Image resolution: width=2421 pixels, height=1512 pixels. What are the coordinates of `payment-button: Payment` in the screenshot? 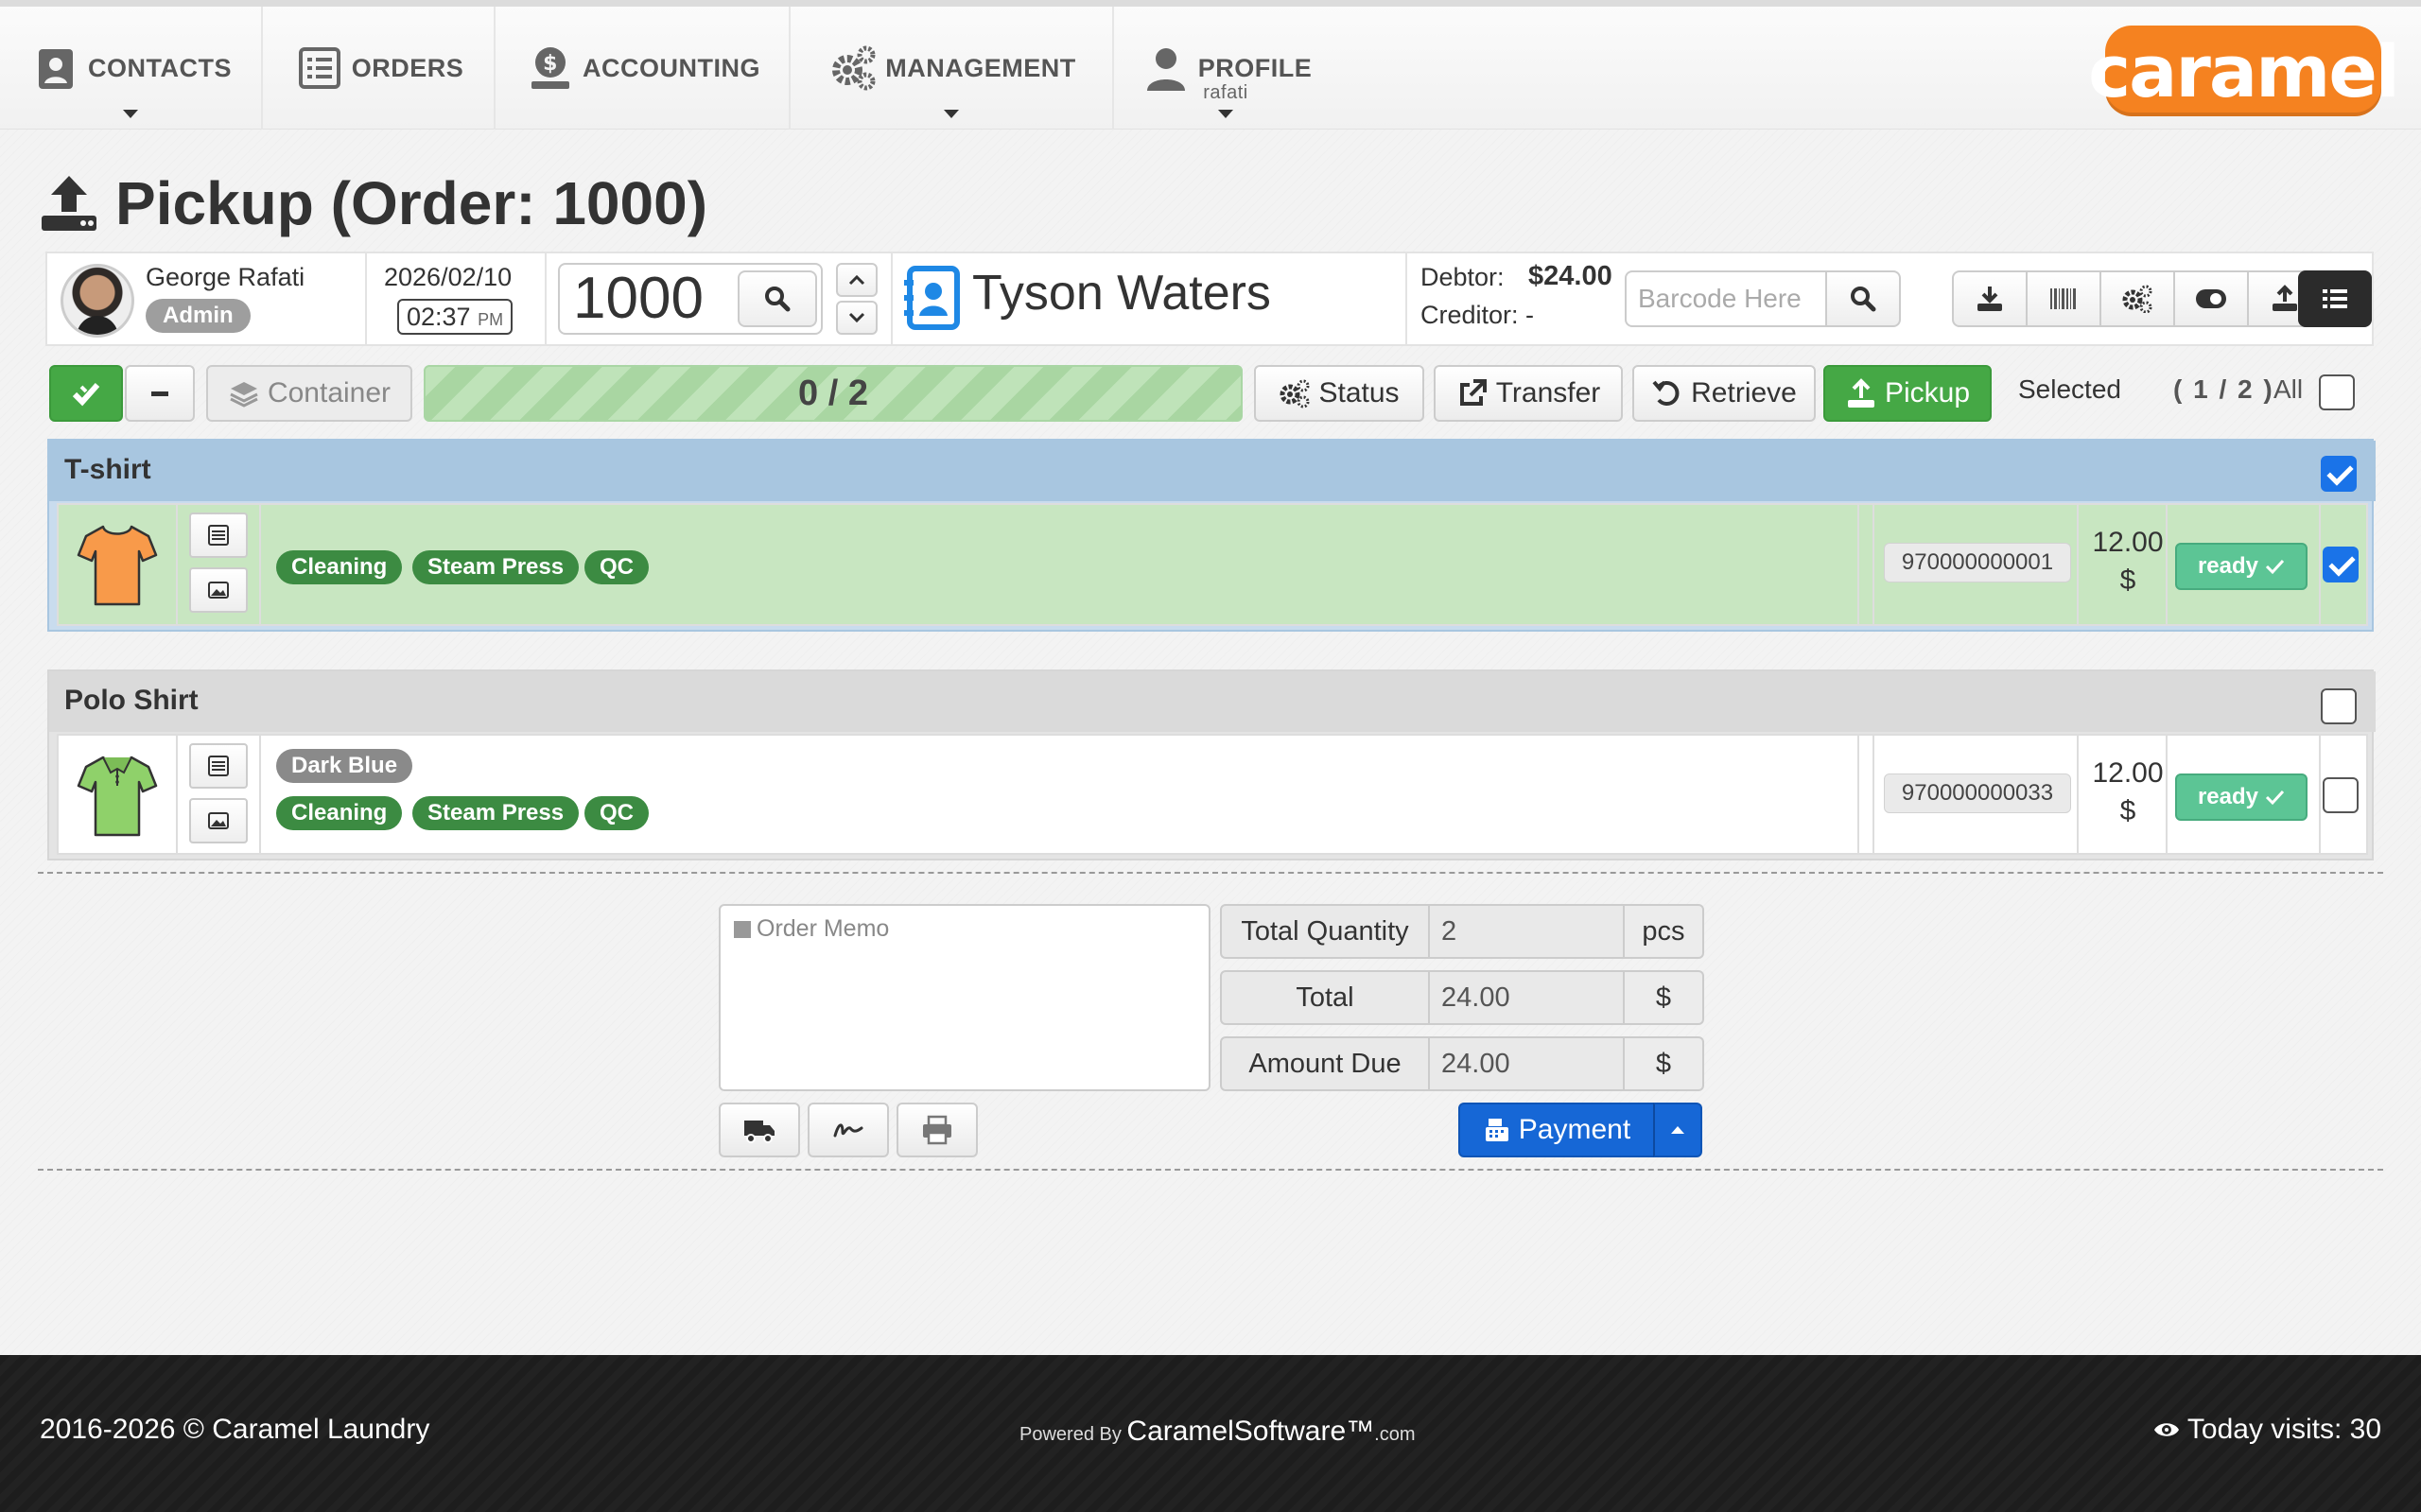 It's located at (1556, 1130).